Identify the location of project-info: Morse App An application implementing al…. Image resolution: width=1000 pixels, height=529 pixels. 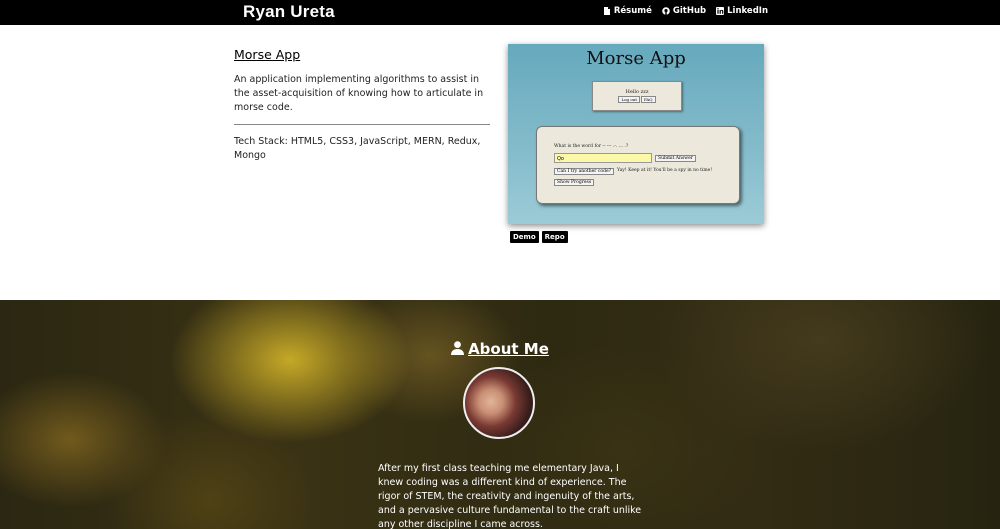
(362, 105).